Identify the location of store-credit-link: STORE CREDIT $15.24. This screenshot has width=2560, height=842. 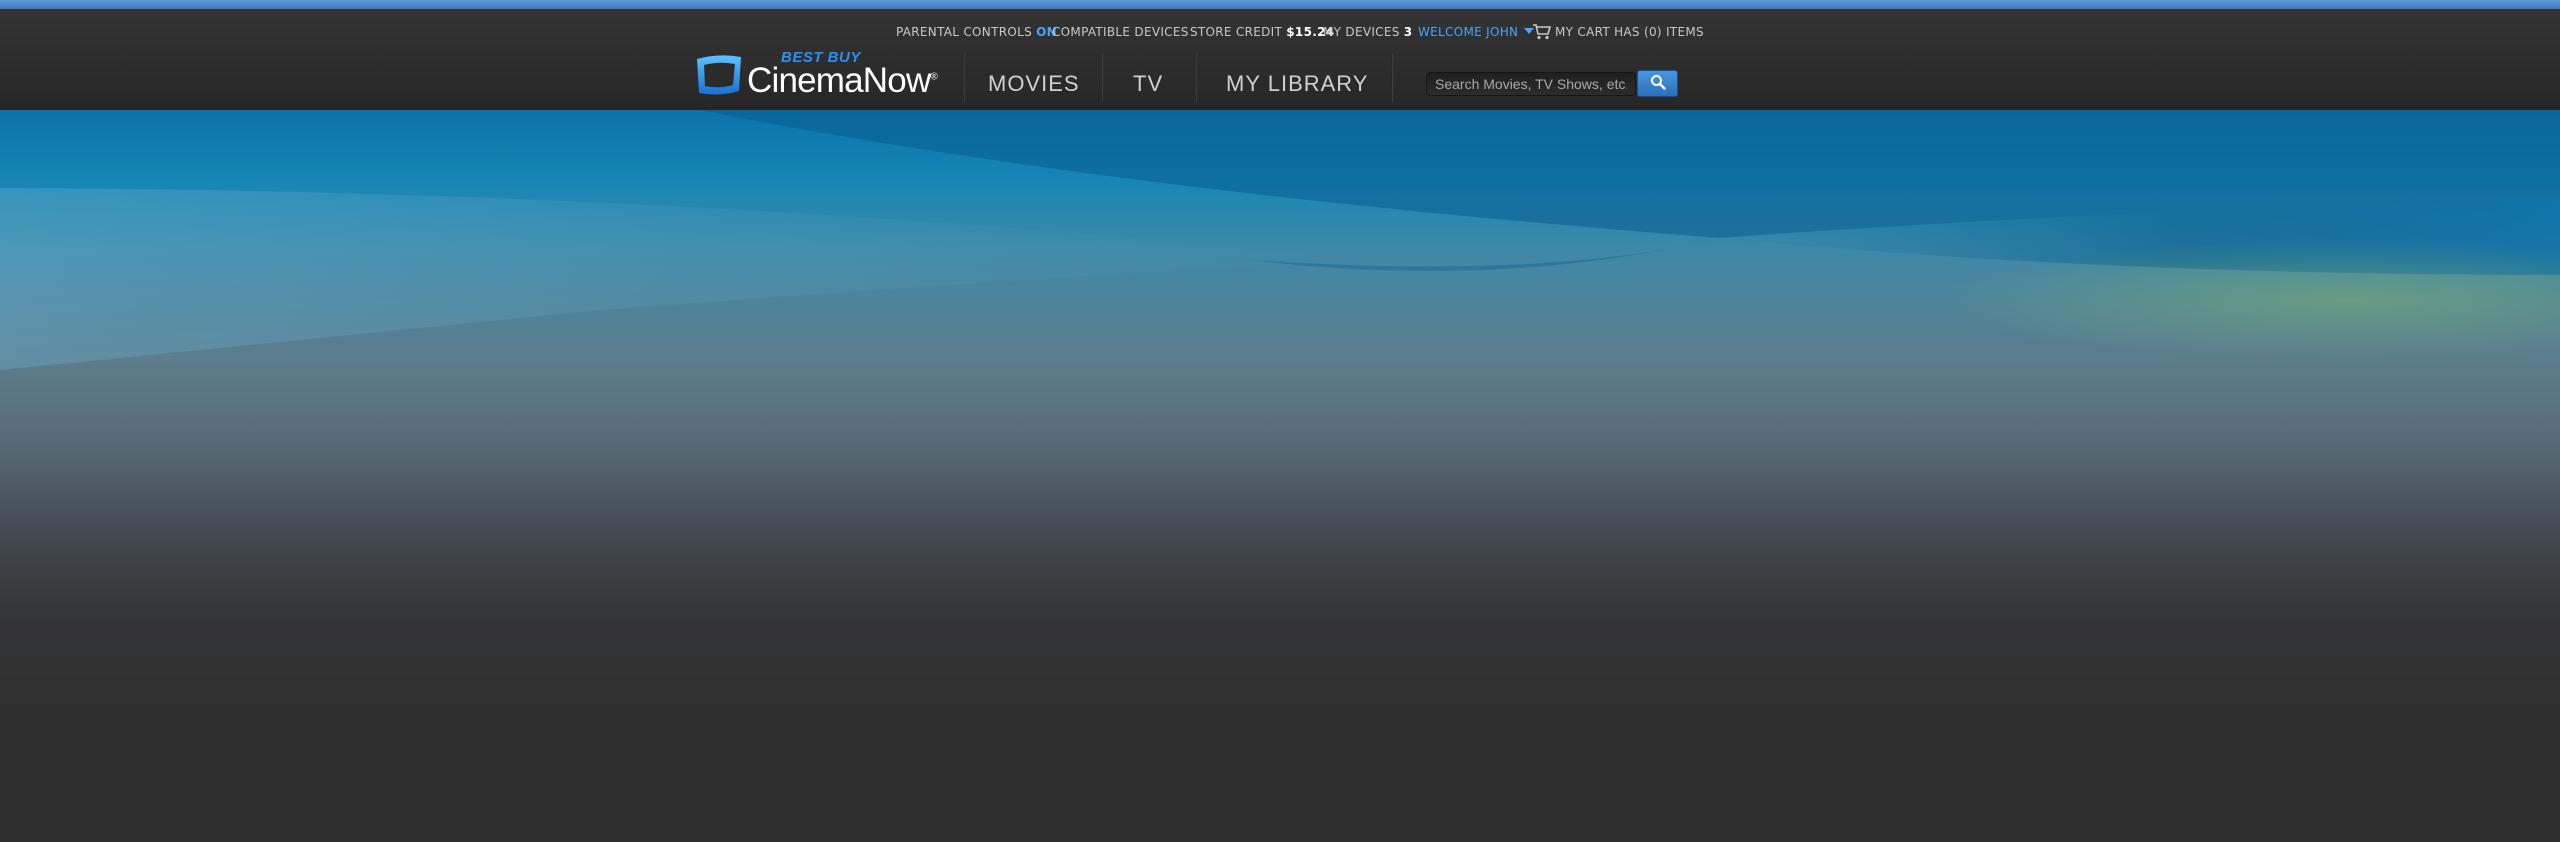
(1262, 32).